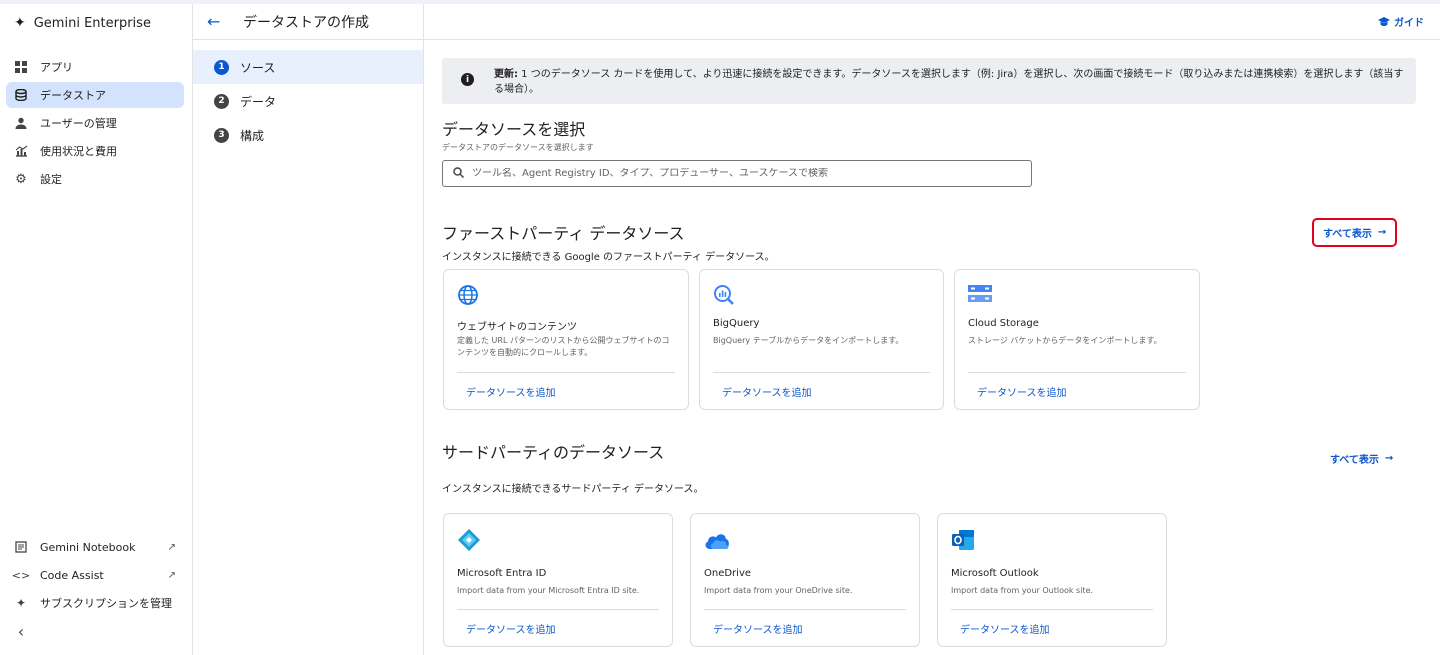 This screenshot has width=1440, height=655. I want to click on chevron-left-icon: ‹, so click(21, 631).